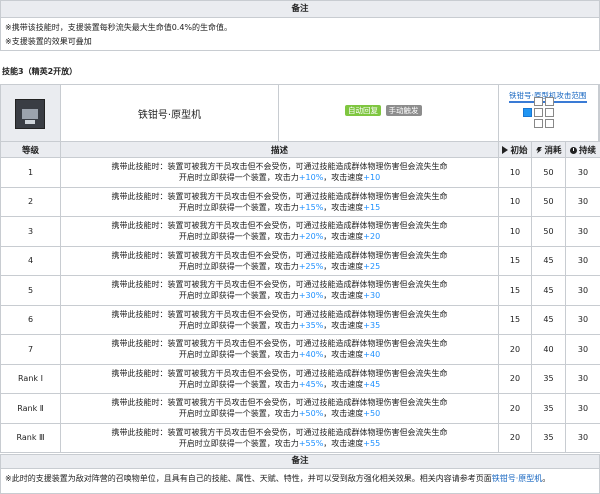 This screenshot has height=494, width=600. I want to click on atk-bonus: +10%, so click(311, 178).